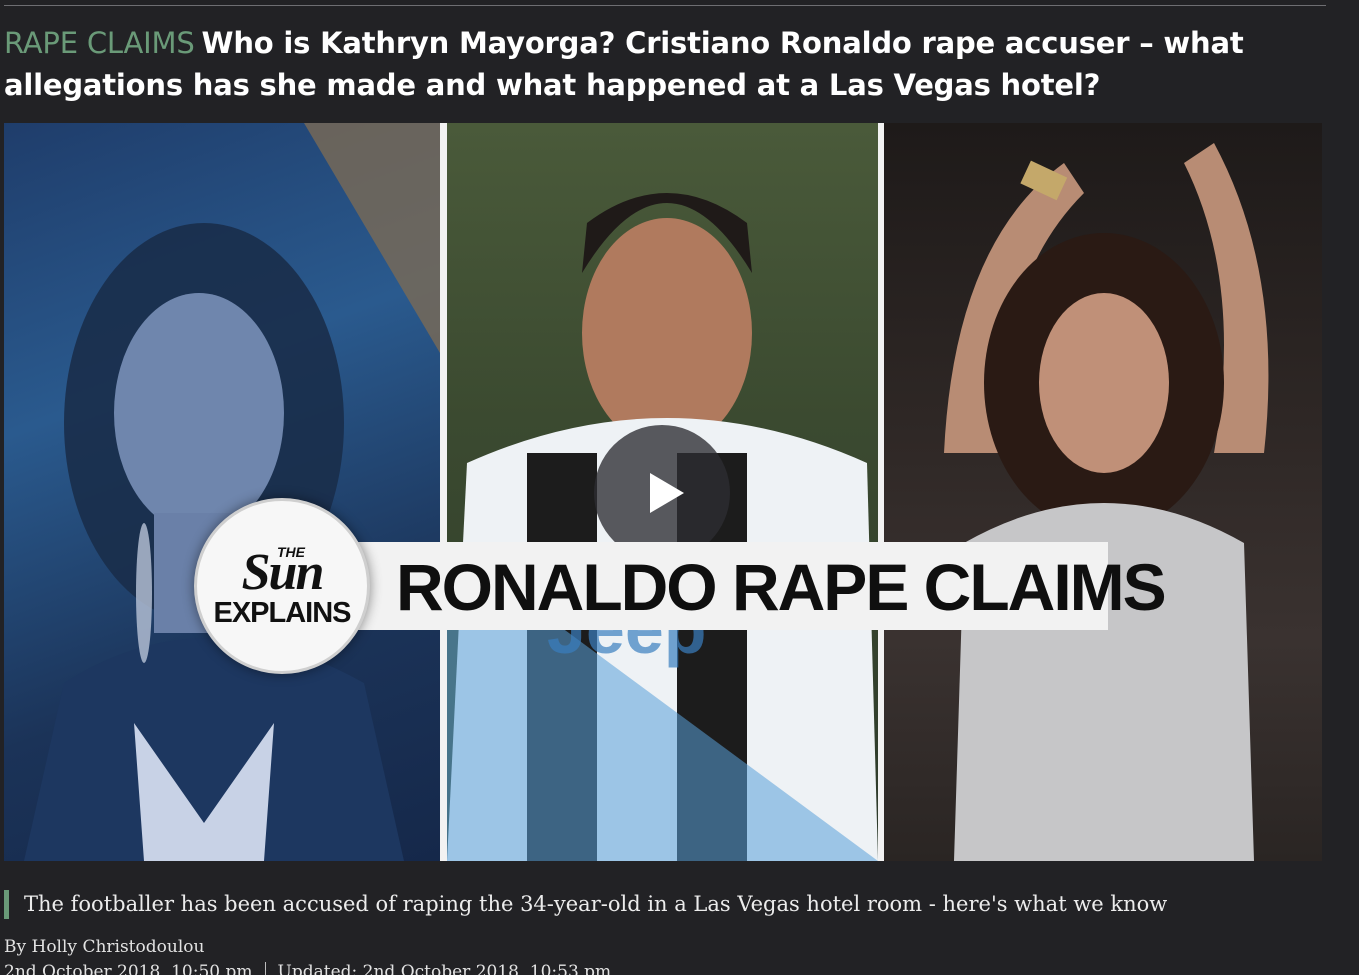 The image size is (1359, 975). Describe the element at coordinates (6, 904) in the screenshot. I see `standfirst-accent-bar` at that location.